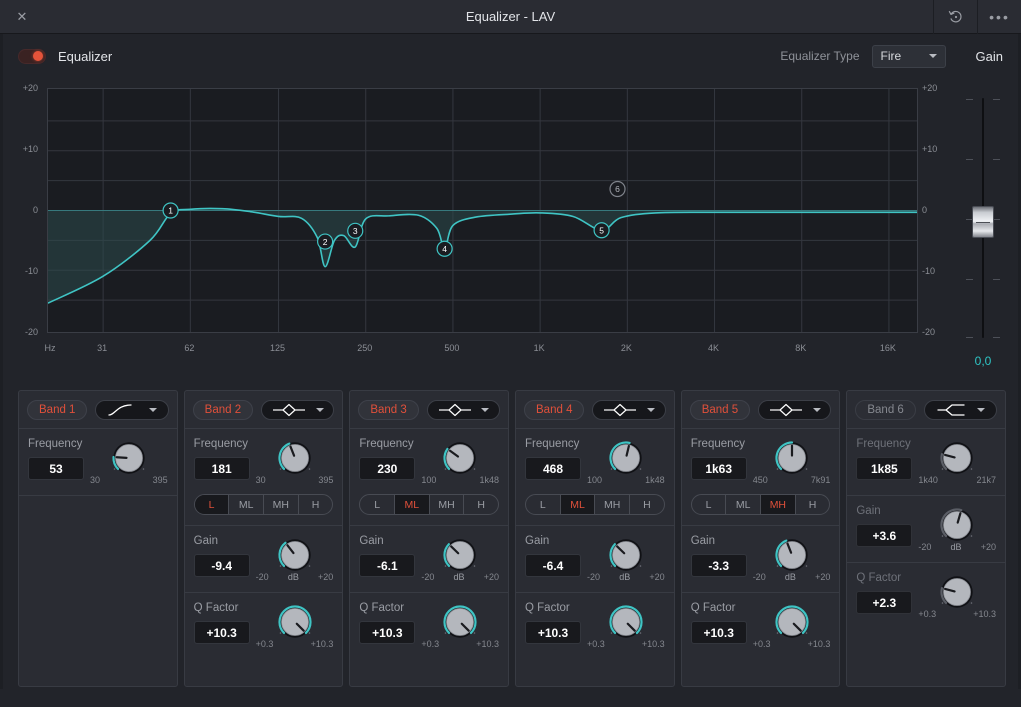 This screenshot has width=1021, height=707. Describe the element at coordinates (955, 17) in the screenshot. I see `reset-history-icon` at that location.